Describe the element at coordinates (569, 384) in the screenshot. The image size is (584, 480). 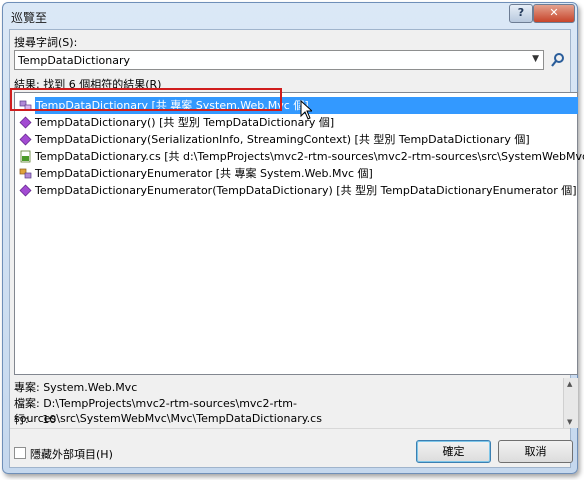
I see `chevron-up-icon: ▲` at that location.